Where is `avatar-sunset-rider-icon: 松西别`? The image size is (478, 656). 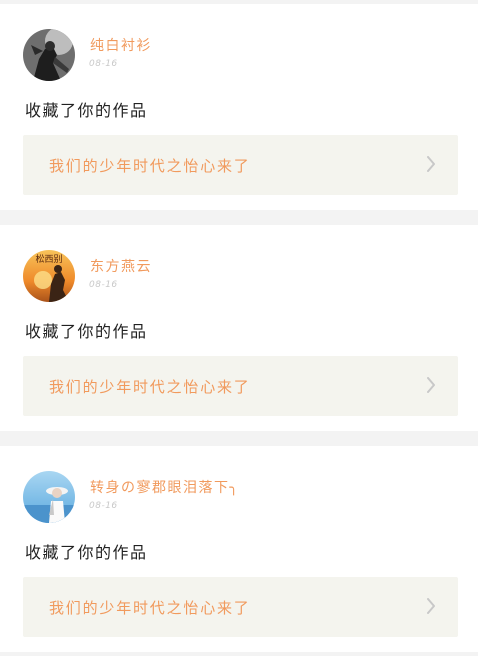 avatar-sunset-rider-icon: 松西别 is located at coordinates (49, 276).